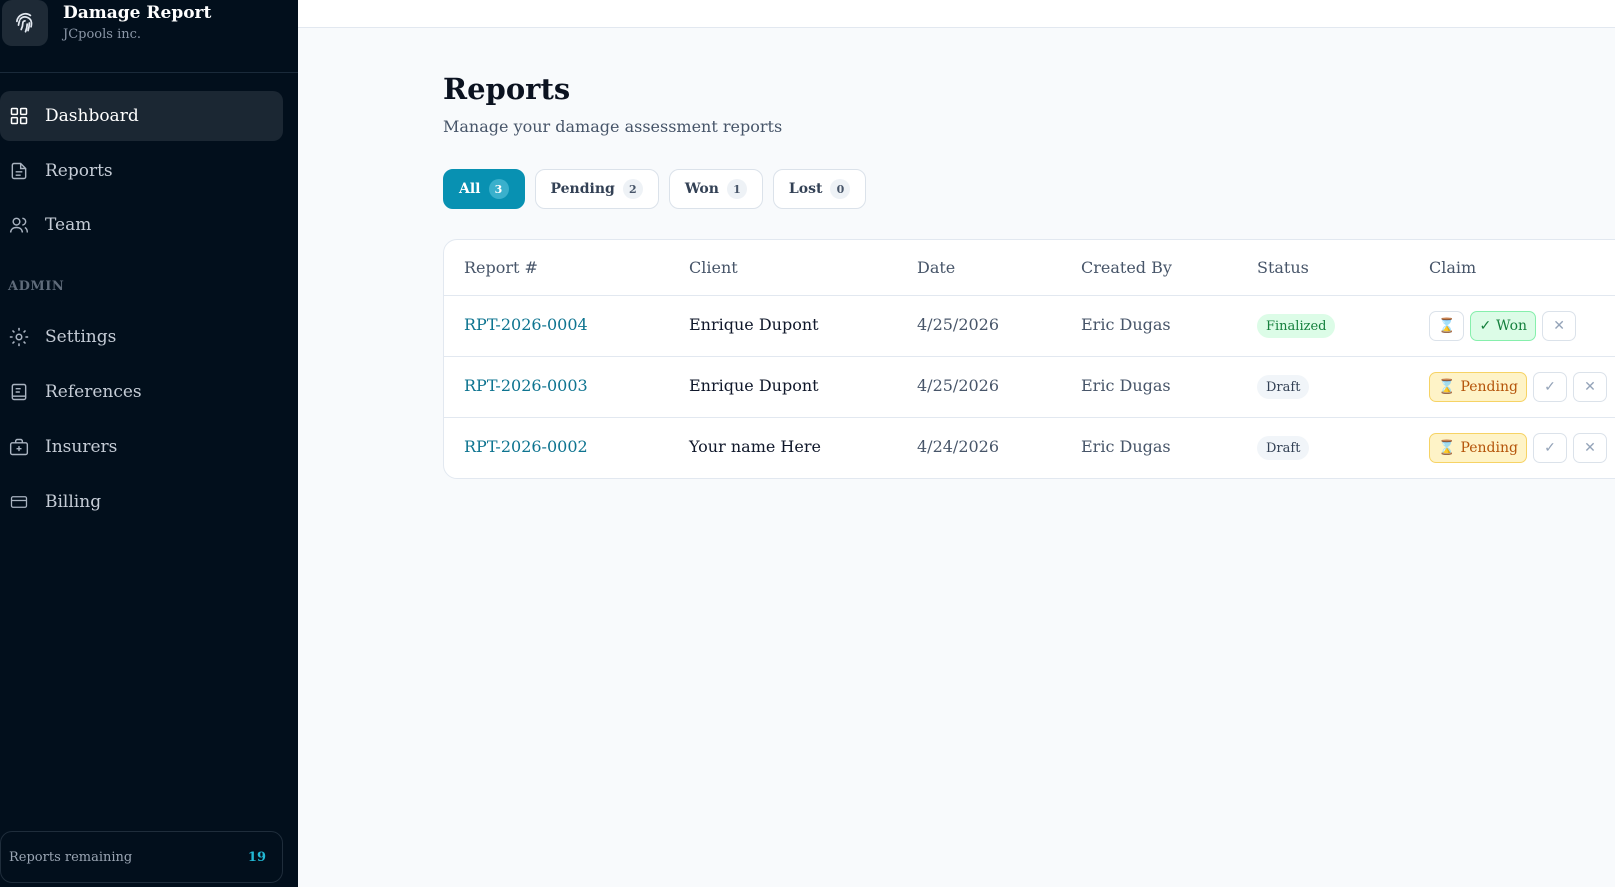 This screenshot has height=887, width=1615. I want to click on filter-tabs: All 3 Pending 2 Won 1 Lost 0, so click(655, 189).